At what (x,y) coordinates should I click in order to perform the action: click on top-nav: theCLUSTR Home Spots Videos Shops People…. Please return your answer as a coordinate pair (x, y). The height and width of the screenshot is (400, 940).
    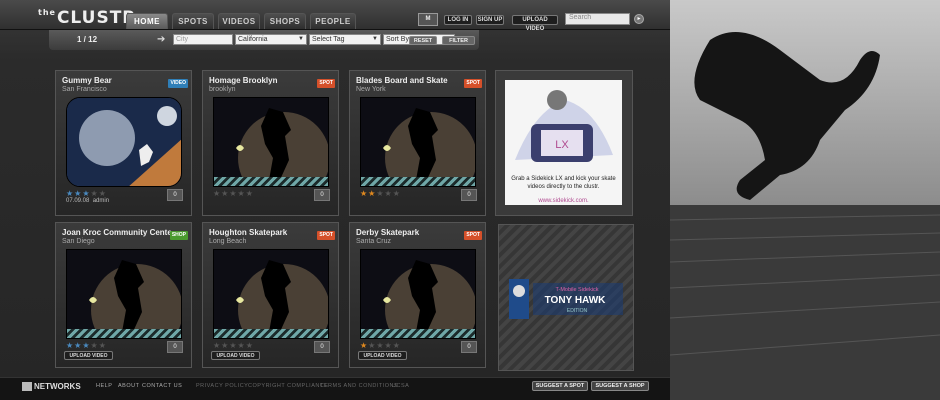
    Looking at the image, I should click on (335, 16).